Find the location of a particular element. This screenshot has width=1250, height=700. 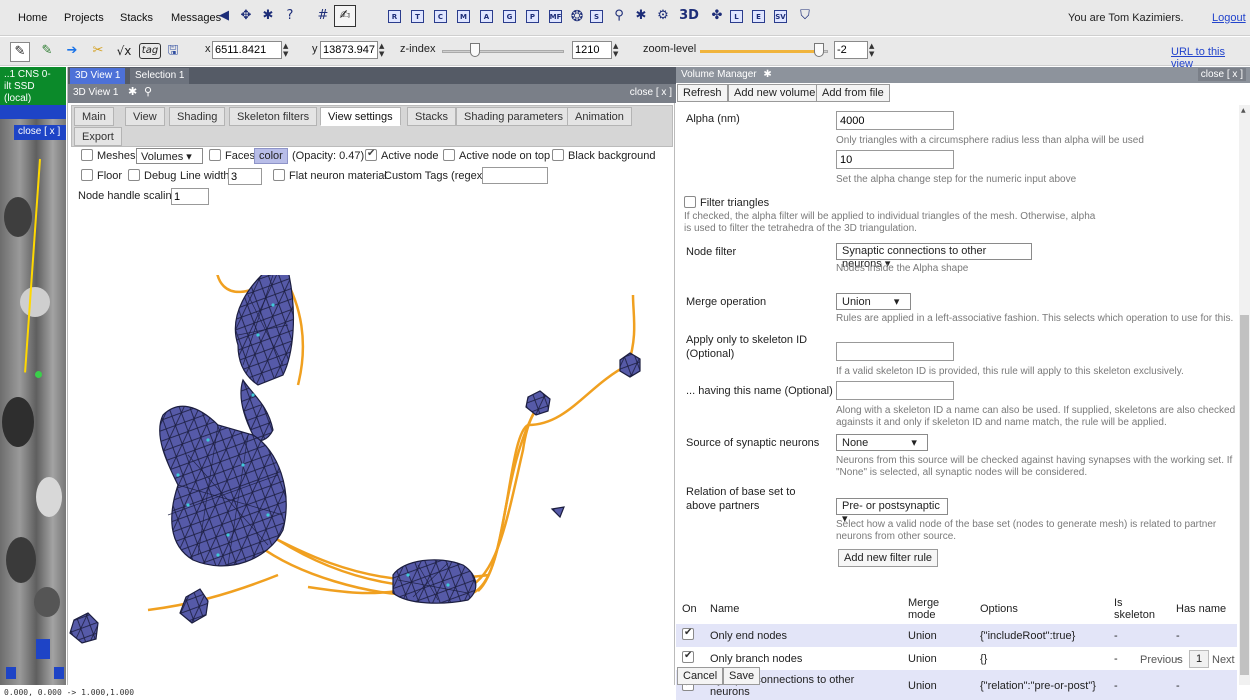

query-tool-icon: ⚙ is located at coordinates (663, 16).